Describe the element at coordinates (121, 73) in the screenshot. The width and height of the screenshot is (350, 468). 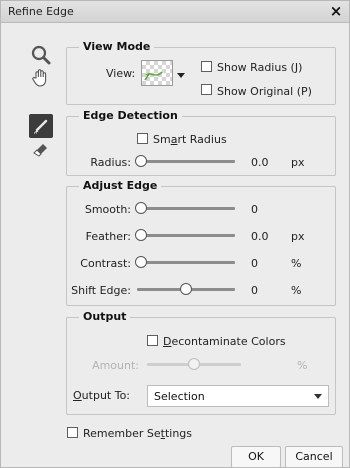
I see `view-label: View:` at that location.